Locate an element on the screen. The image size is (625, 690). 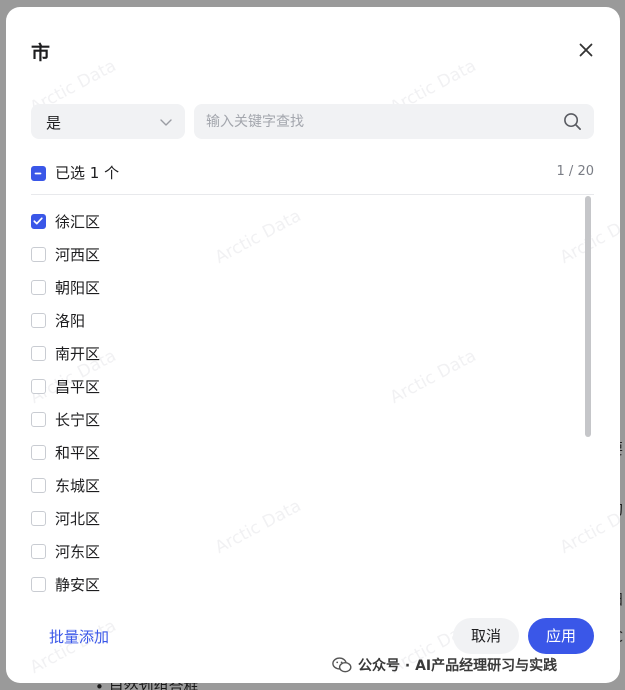
selection-counter: 1 / 20 is located at coordinates (575, 171).